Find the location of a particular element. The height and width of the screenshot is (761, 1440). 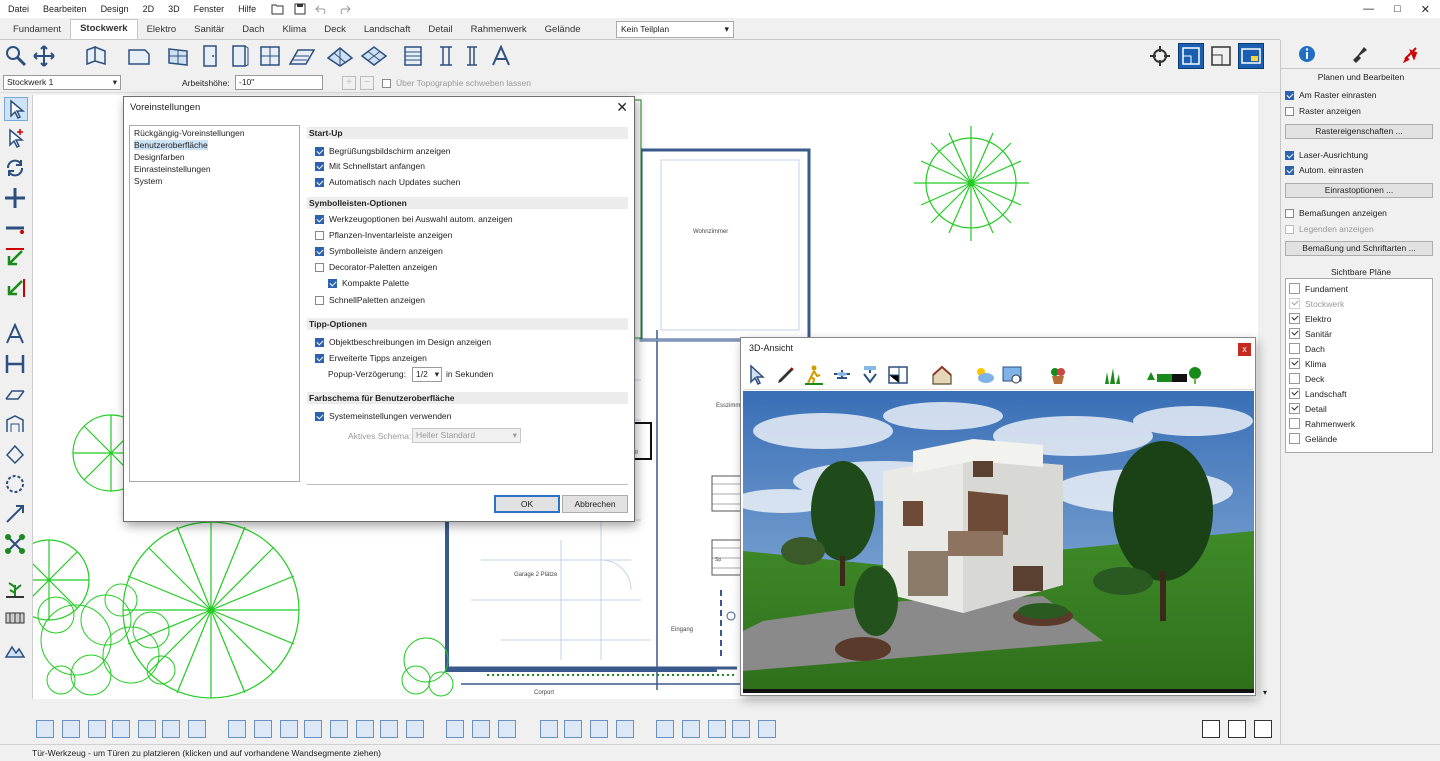

show-legends-checkbox: Legenden anzeigen is located at coordinates (1329, 229).